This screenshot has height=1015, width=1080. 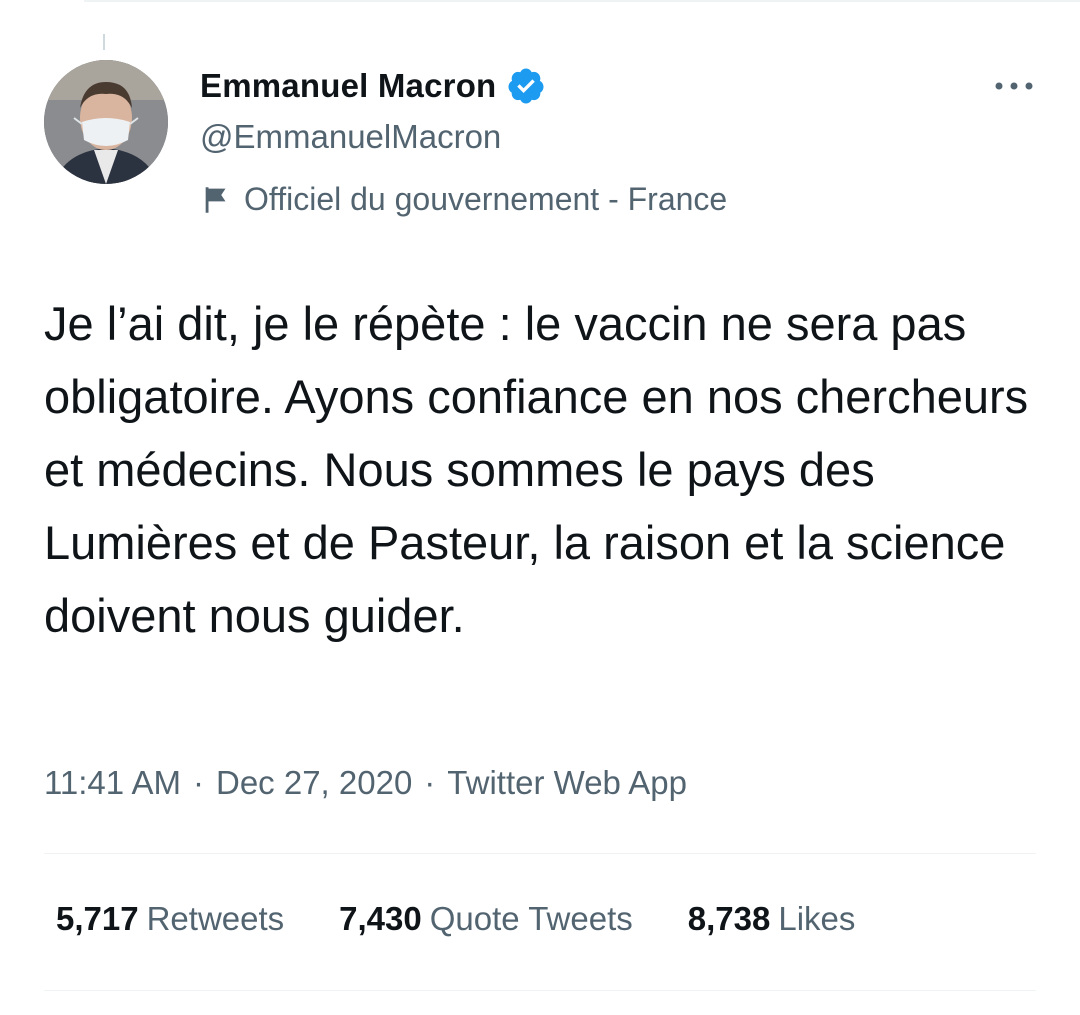 I want to click on retweets-stat: 5,717 Retweets, so click(x=170, y=919).